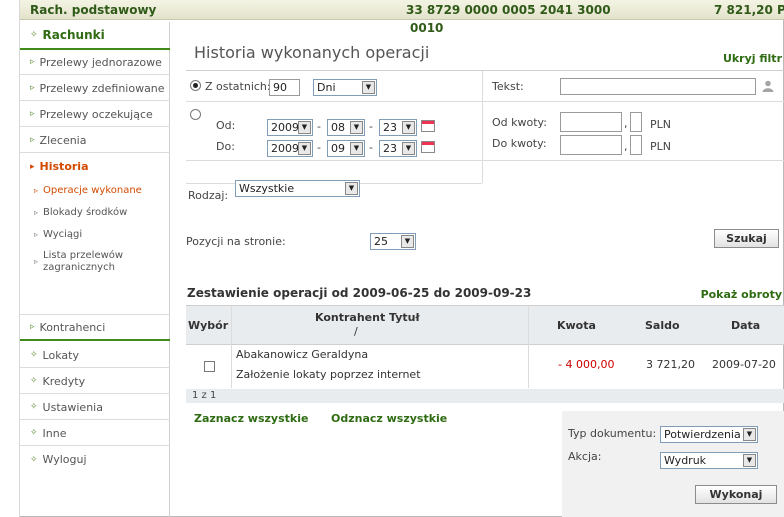  I want to click on sidebar-item-zlecenia: ▹ Zlecenia, so click(95, 140).